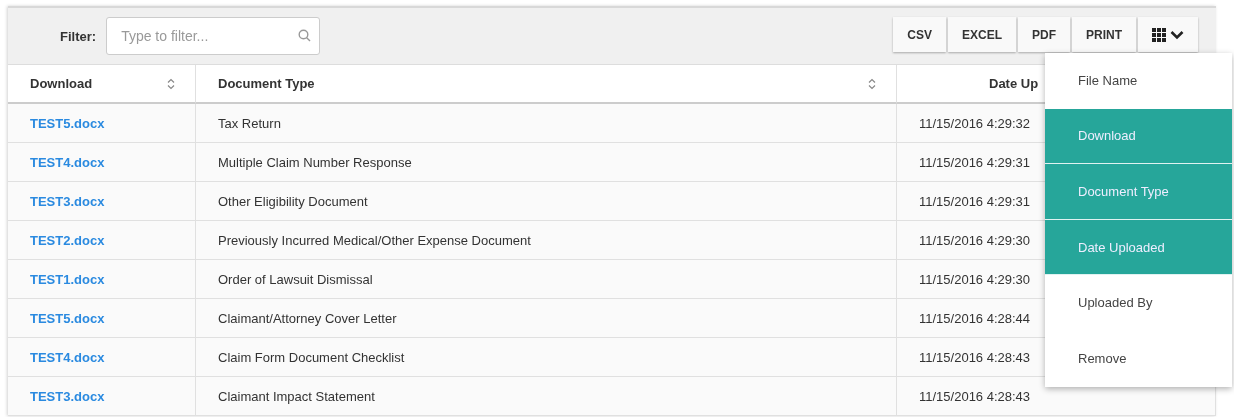  Describe the element at coordinates (305, 35) in the screenshot. I see `search-icon` at that location.